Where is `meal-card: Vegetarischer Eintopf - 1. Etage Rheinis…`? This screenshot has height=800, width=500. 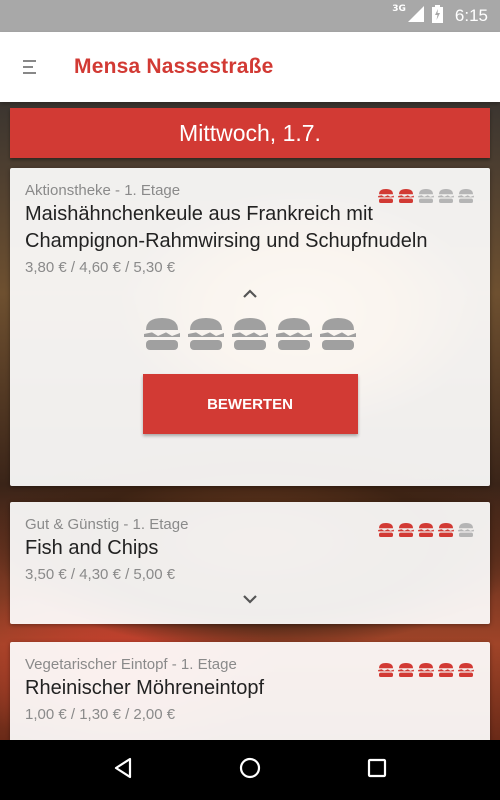 meal-card: Vegetarischer Eintopf - 1. Etage Rheinis… is located at coordinates (250, 691).